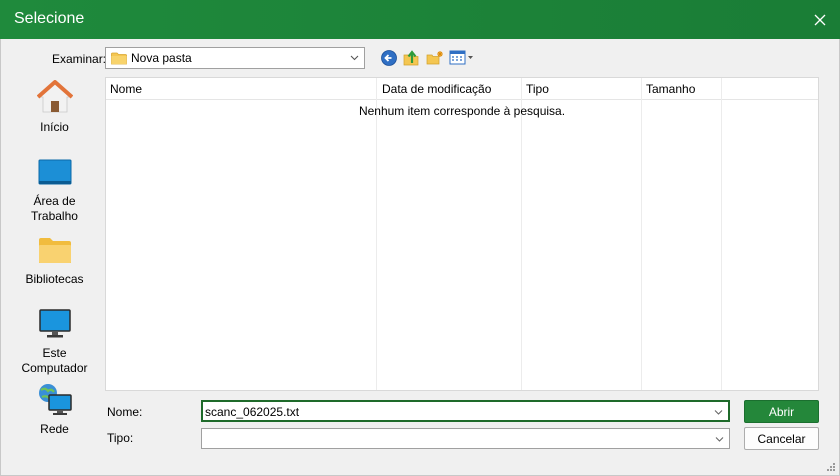 Image resolution: width=840 pixels, height=476 pixels. Describe the element at coordinates (126, 89) in the screenshot. I see `column-header-nome: Nome` at that location.